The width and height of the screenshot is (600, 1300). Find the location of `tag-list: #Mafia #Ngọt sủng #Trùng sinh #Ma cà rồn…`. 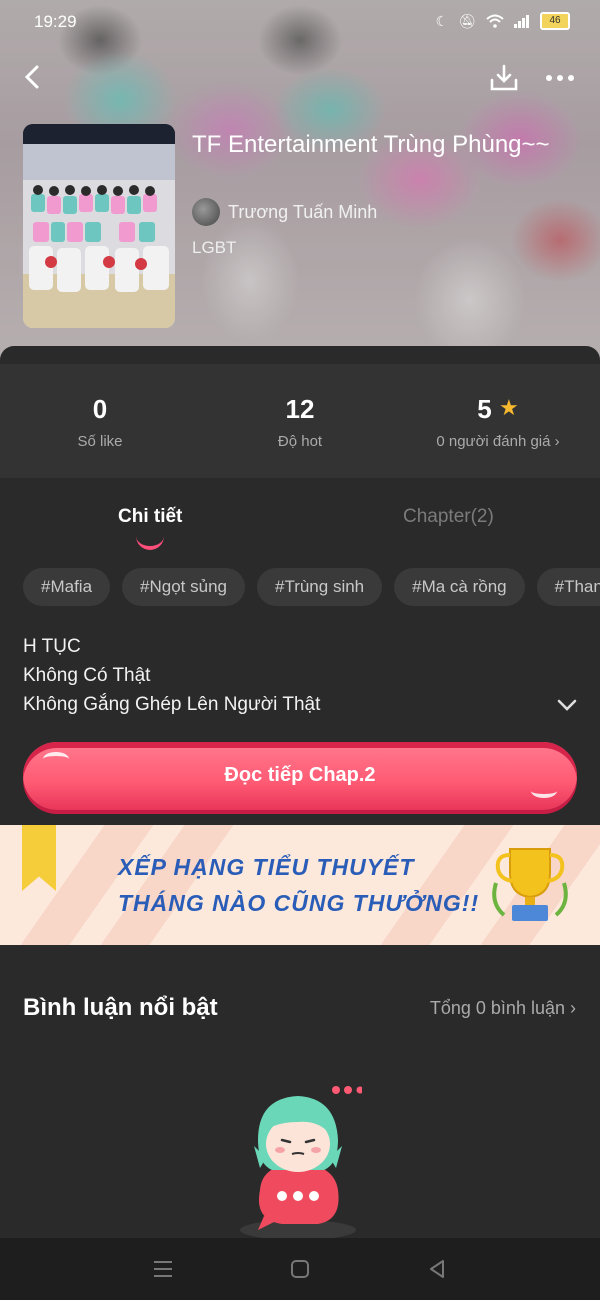

tag-list: #Mafia #Ngọt sủng #Trùng sinh #Ma cà rồn… is located at coordinates (311, 587).